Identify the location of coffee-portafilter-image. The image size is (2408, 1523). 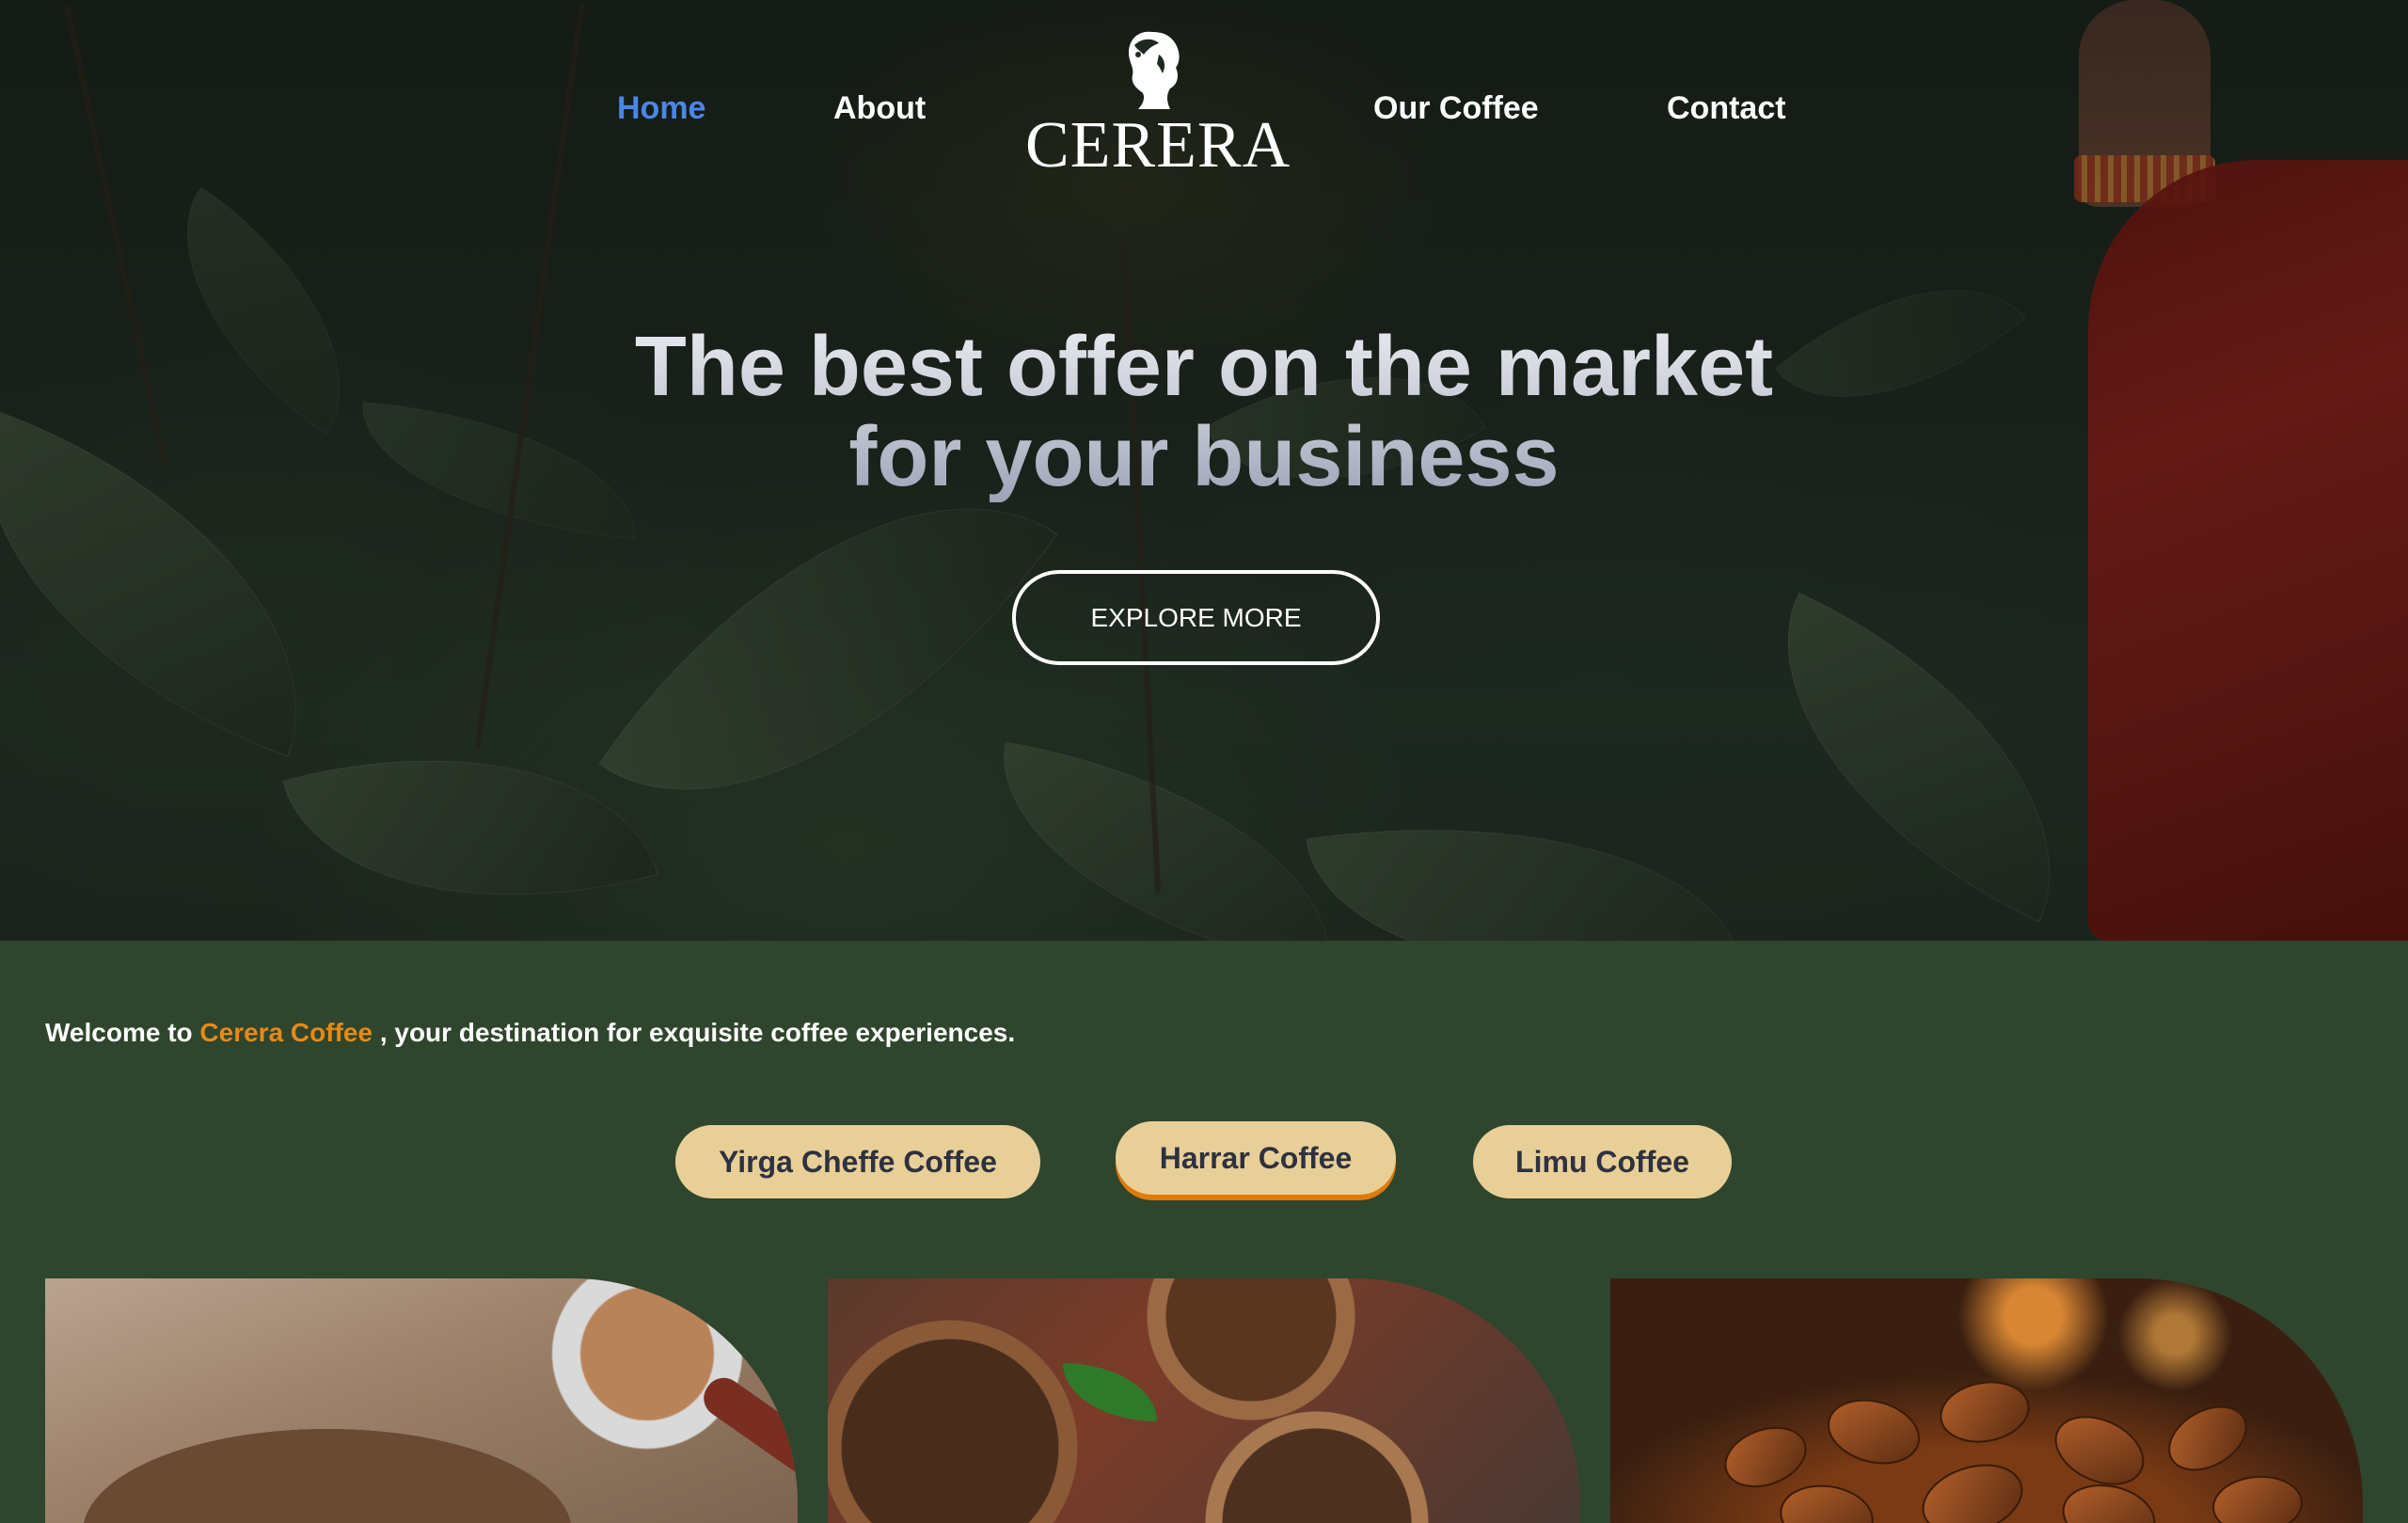
(422, 1400).